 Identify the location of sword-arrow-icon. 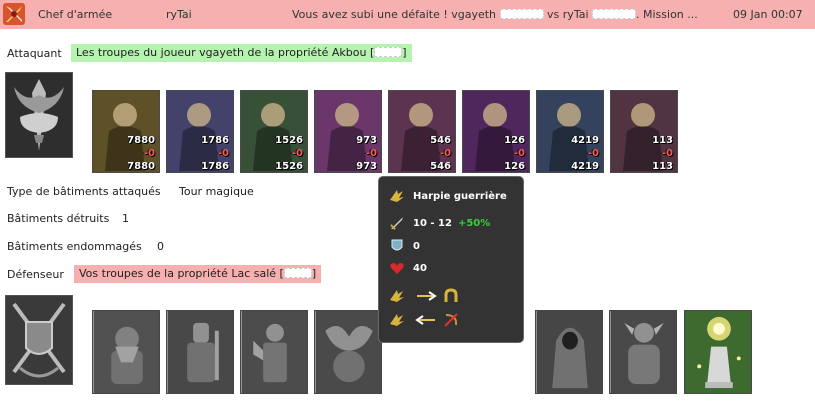
(427, 296).